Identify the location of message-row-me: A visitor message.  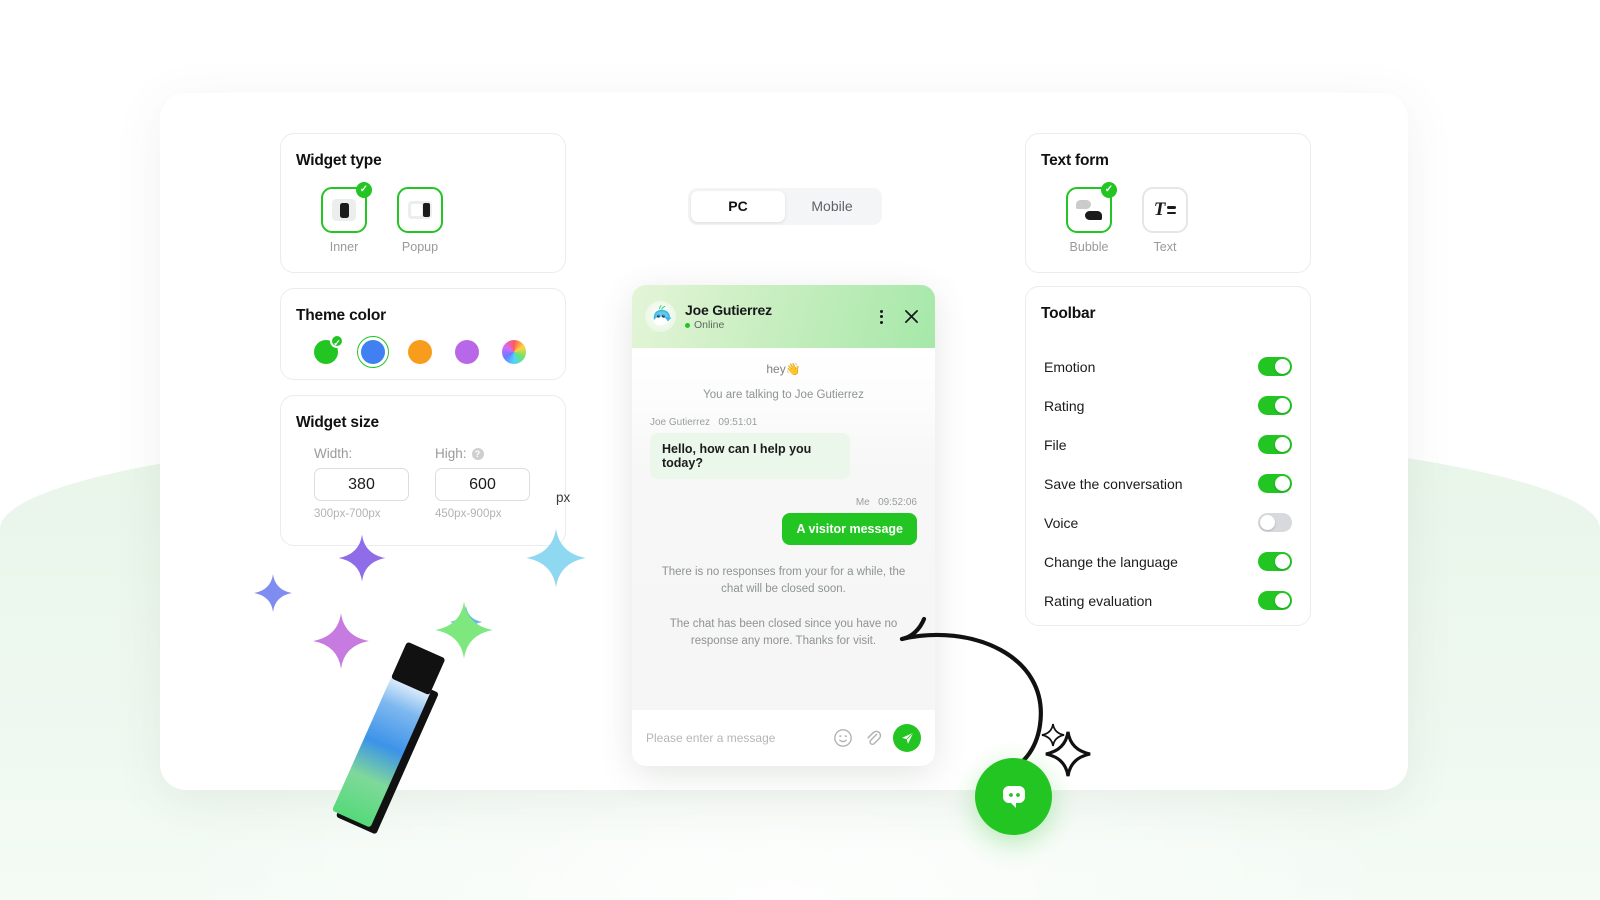
(783, 529).